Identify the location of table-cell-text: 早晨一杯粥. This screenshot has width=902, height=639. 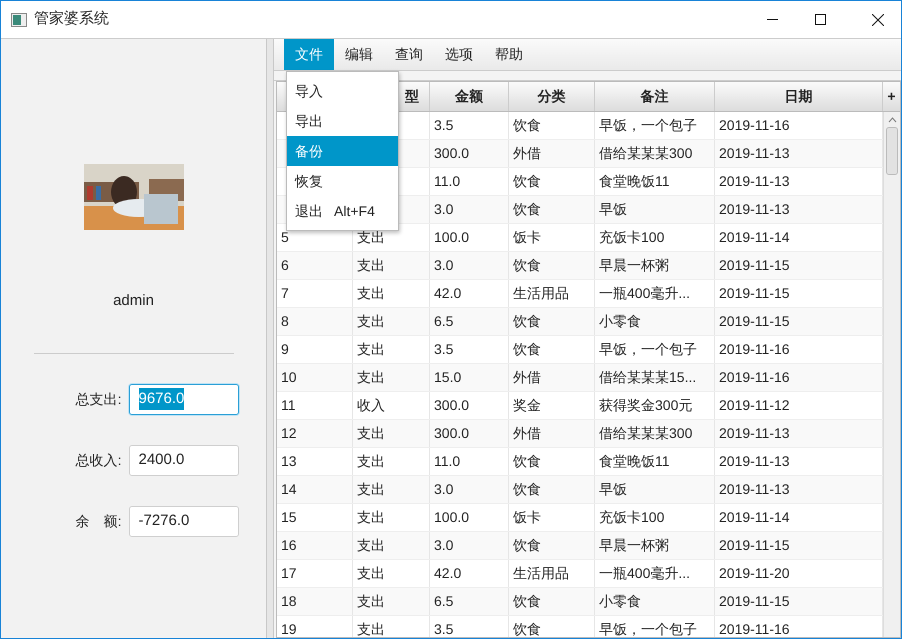
(634, 545).